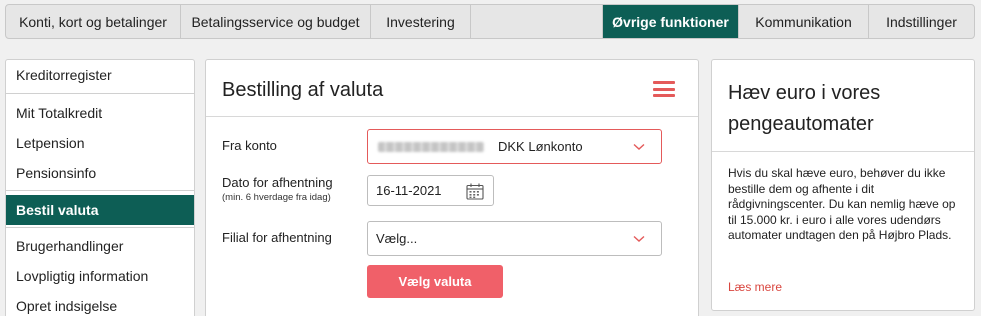  Describe the element at coordinates (671, 21) in the screenshot. I see `tab-ovrige-funktioner: Øvrige funktioner` at that location.